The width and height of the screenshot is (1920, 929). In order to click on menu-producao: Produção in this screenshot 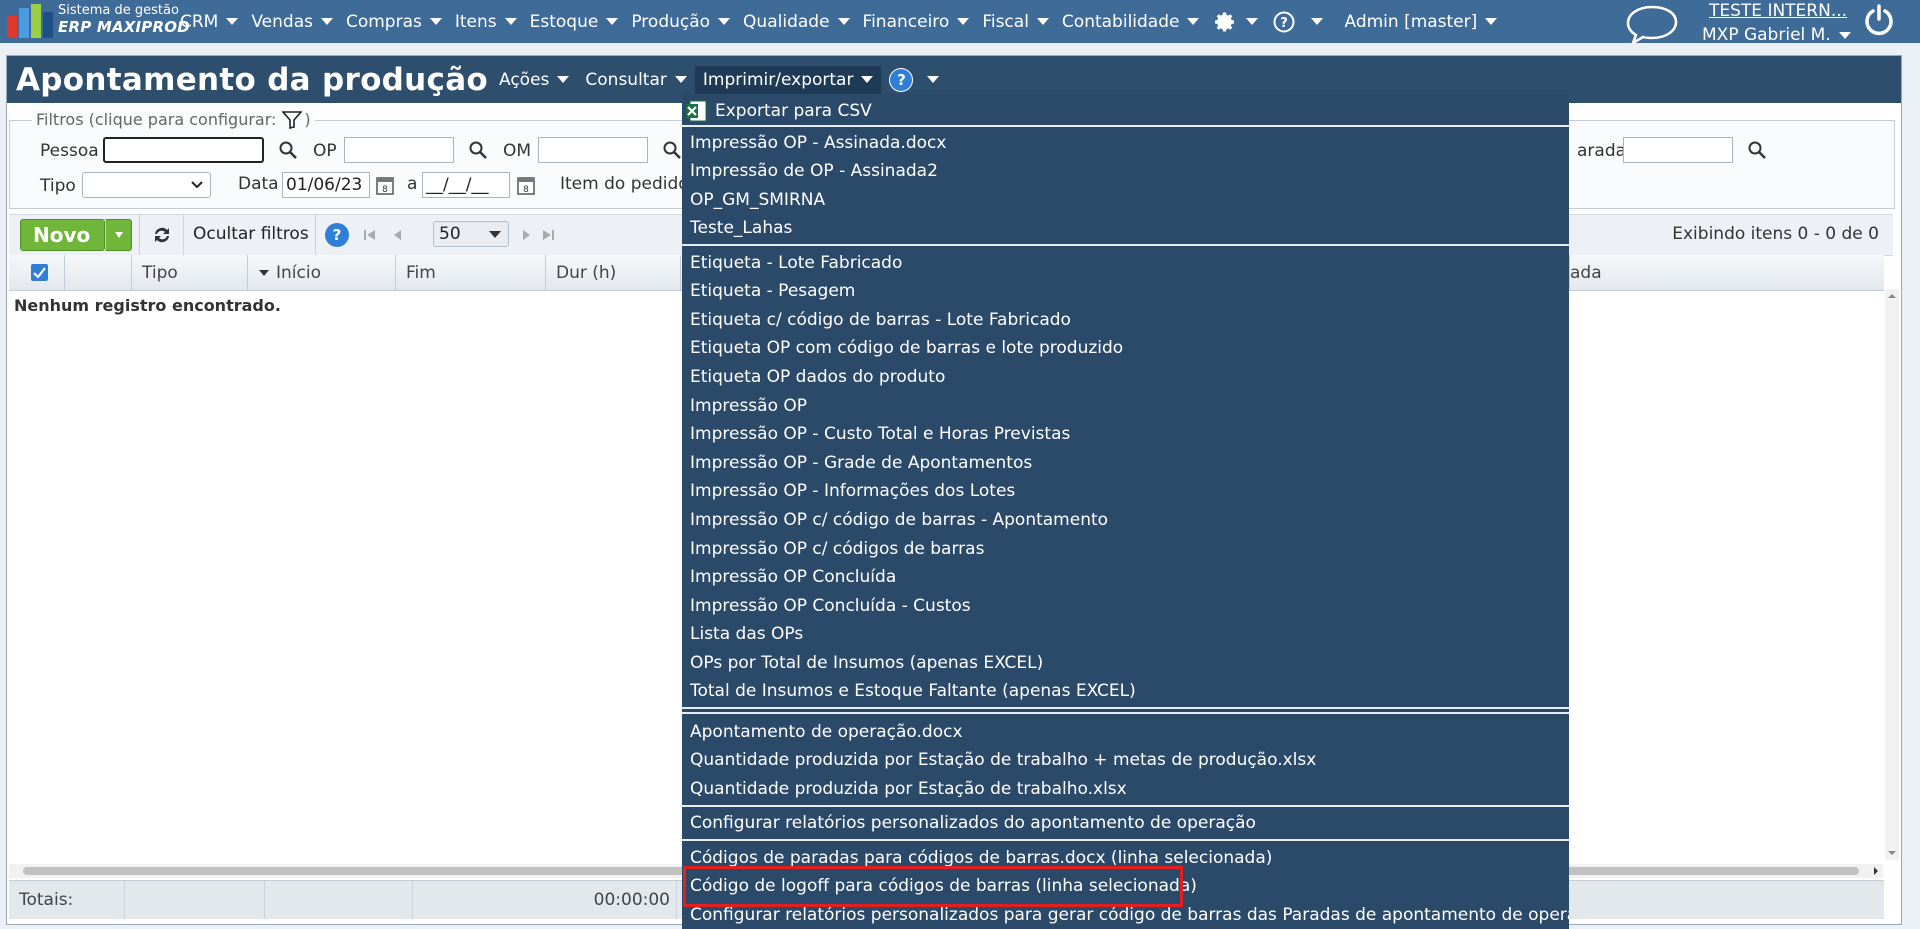, I will do `click(681, 22)`.